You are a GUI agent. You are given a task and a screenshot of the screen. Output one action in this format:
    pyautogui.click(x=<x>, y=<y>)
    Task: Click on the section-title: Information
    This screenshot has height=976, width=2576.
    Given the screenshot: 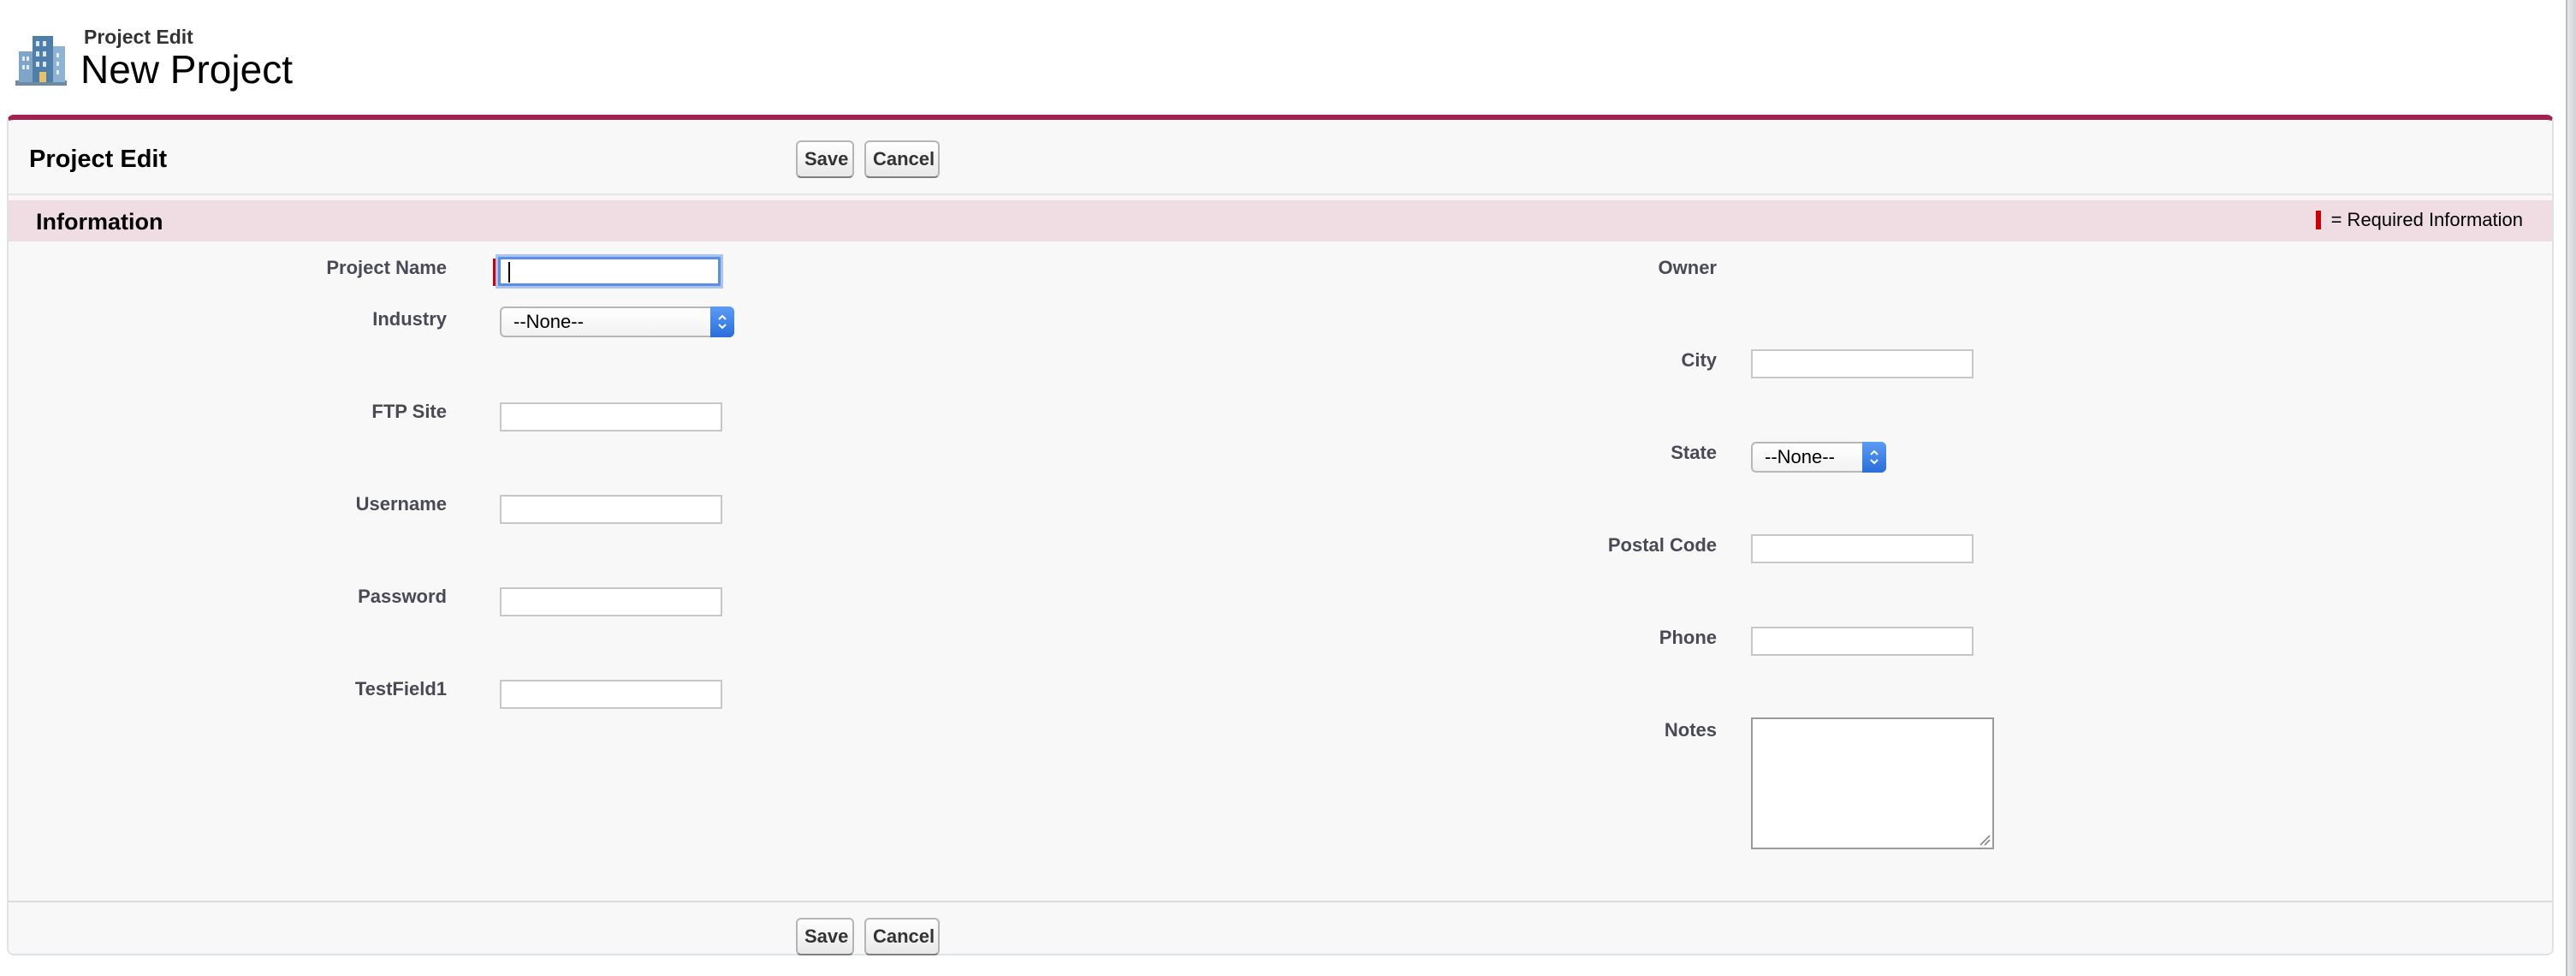 What is the action you would take?
    pyautogui.click(x=99, y=222)
    